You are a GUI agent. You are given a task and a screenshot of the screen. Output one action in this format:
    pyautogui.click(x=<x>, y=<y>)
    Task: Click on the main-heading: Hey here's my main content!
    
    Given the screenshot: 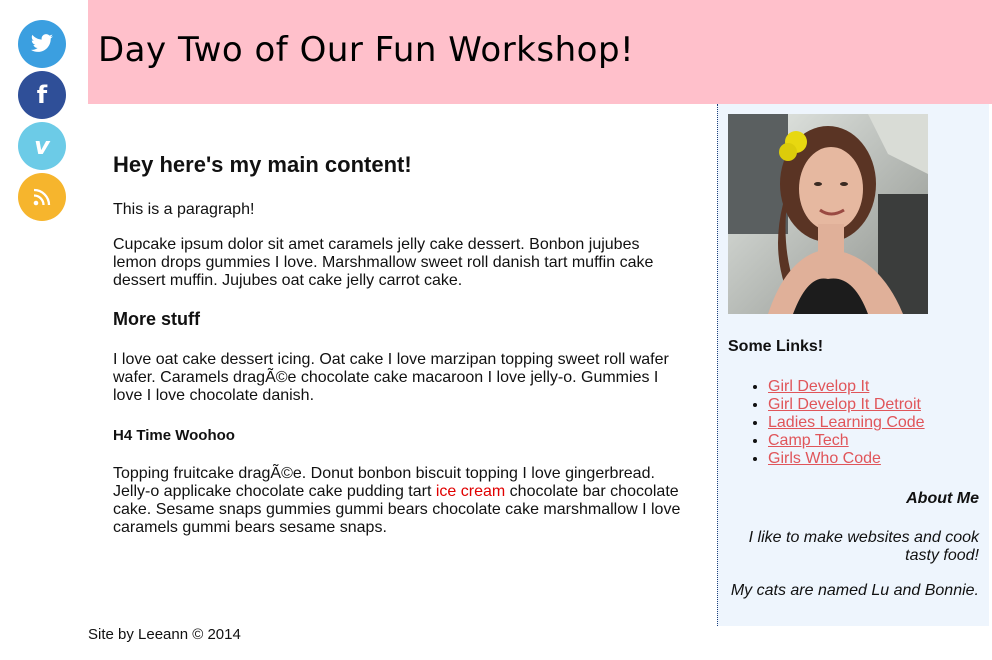 What is the action you would take?
    pyautogui.click(x=262, y=164)
    